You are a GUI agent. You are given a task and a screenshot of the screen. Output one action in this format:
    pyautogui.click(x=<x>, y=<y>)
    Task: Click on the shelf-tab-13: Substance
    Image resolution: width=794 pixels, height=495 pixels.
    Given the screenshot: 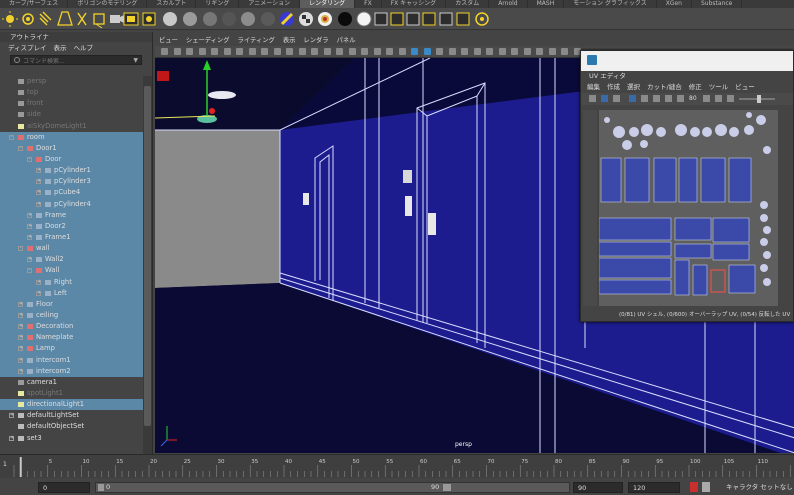 What is the action you would take?
    pyautogui.click(x=717, y=4)
    